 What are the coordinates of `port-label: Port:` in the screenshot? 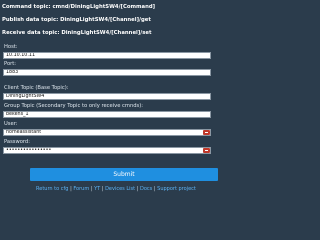 It's located at (10, 64).